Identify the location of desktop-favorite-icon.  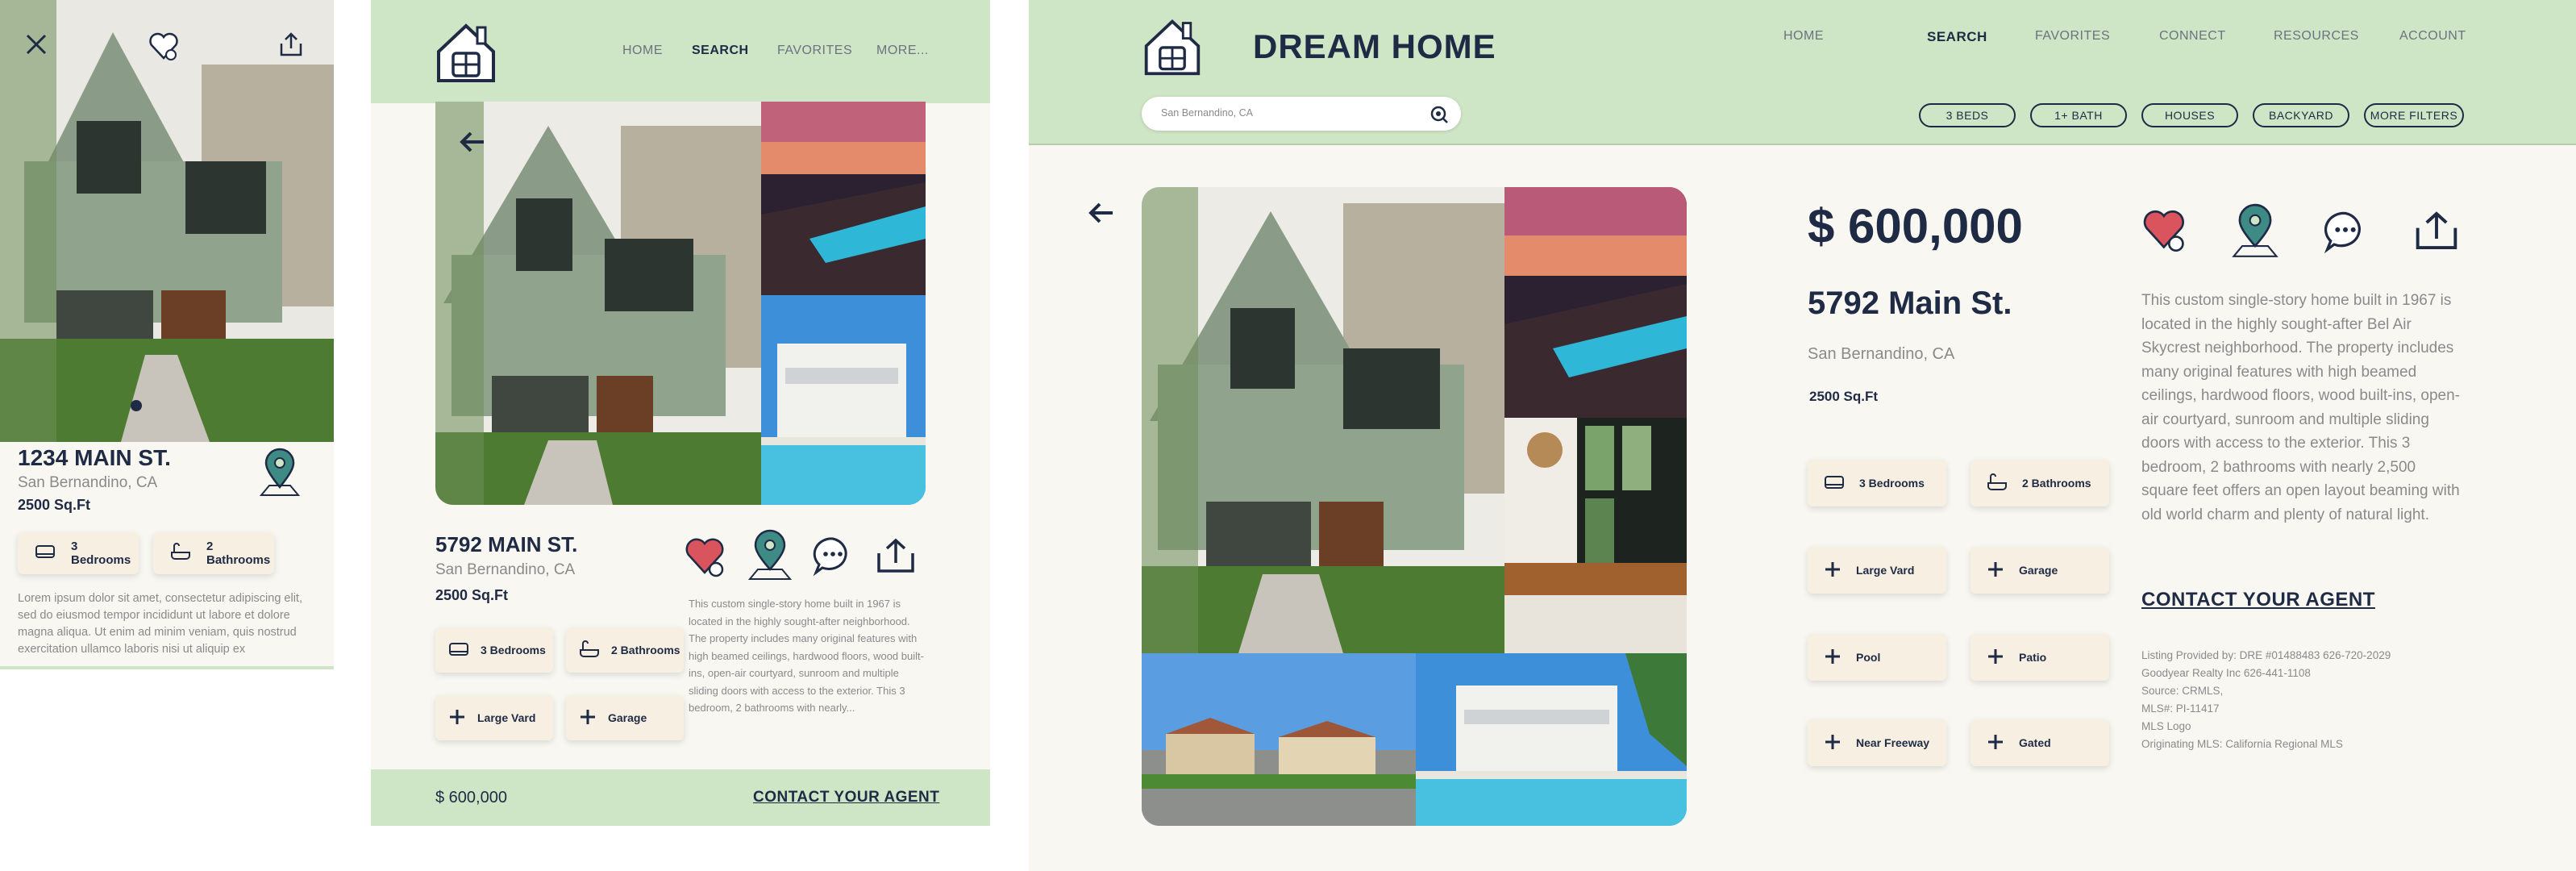
(2165, 229).